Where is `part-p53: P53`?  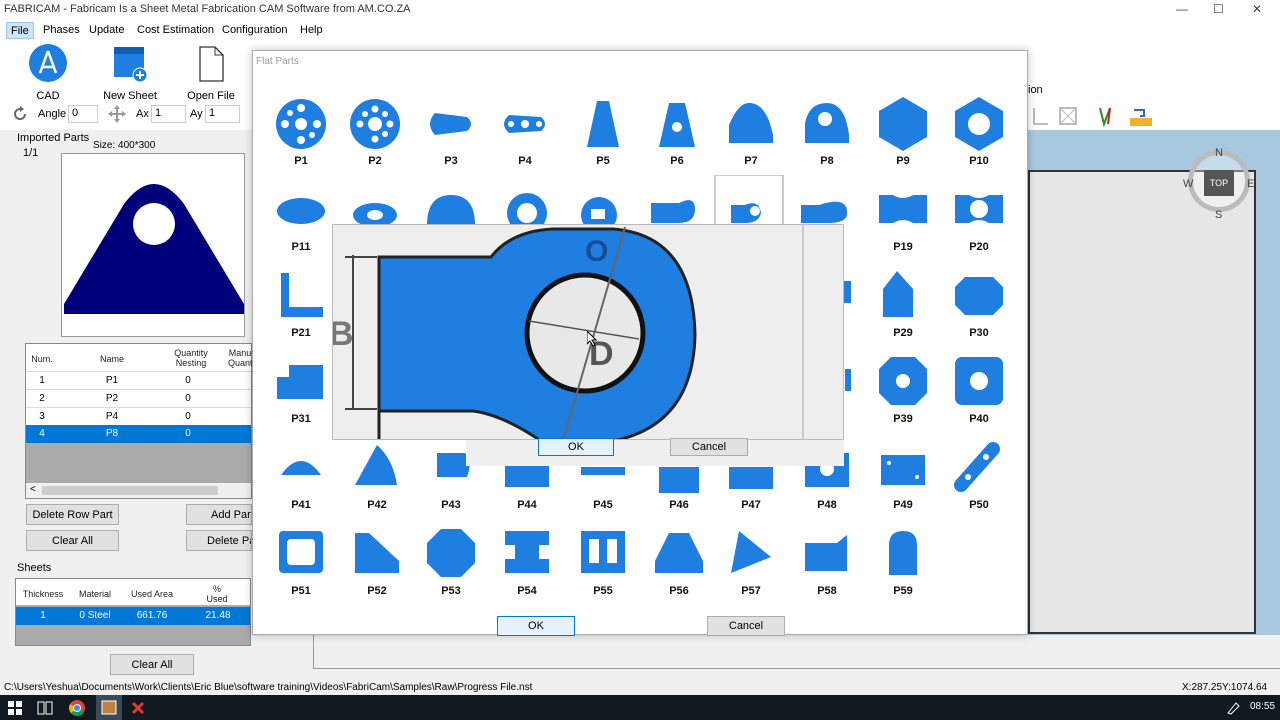
part-p53: P53 is located at coordinates (451, 568).